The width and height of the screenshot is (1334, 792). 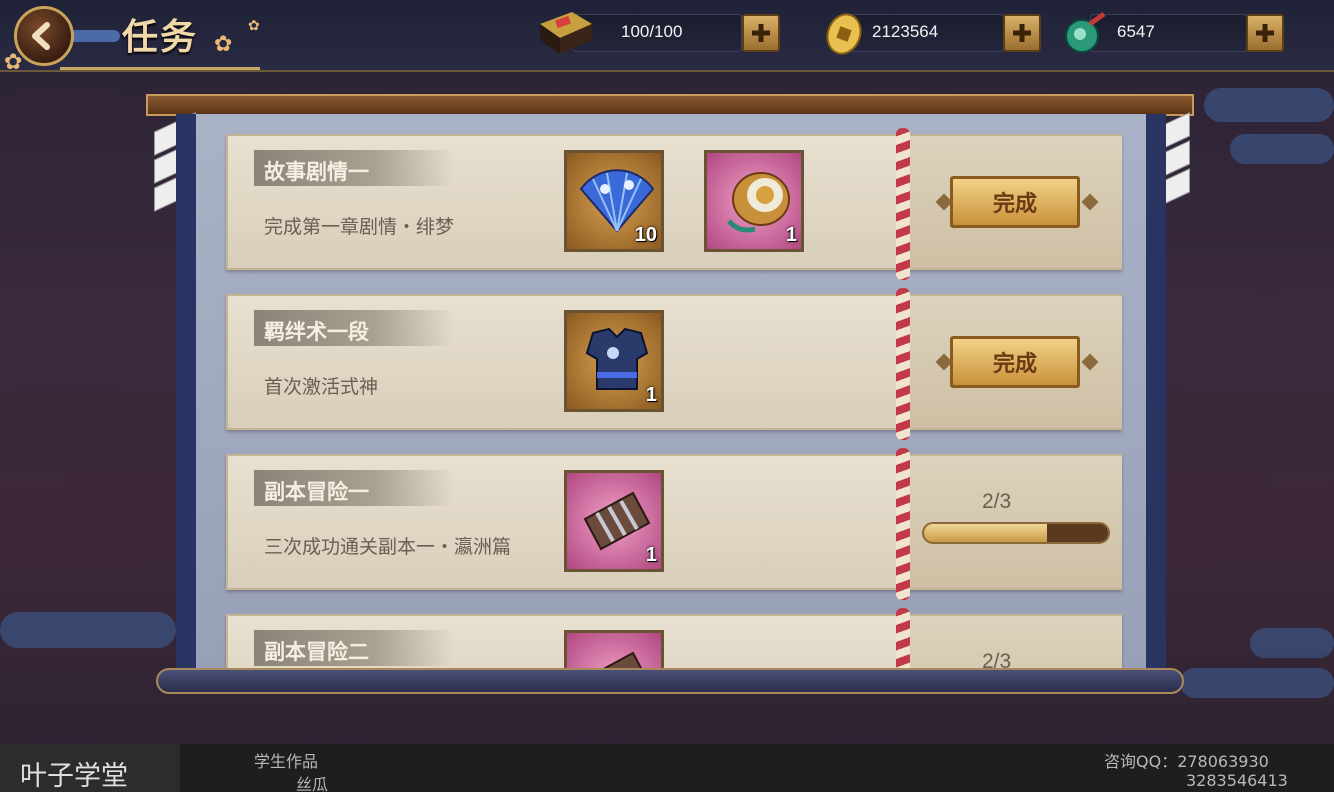 What do you see at coordinates (1237, 780) in the screenshot?
I see `footer-contact-2: 3283546413` at bounding box center [1237, 780].